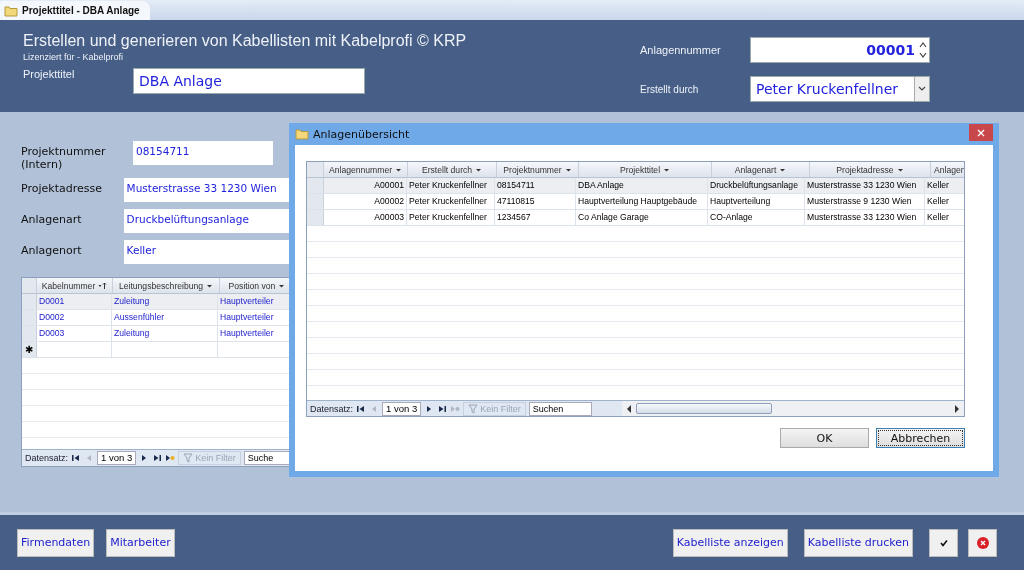 The image size is (1024, 570). Describe the element at coordinates (858, 542) in the screenshot. I see `footer-button: Kabelliste drucken` at that location.